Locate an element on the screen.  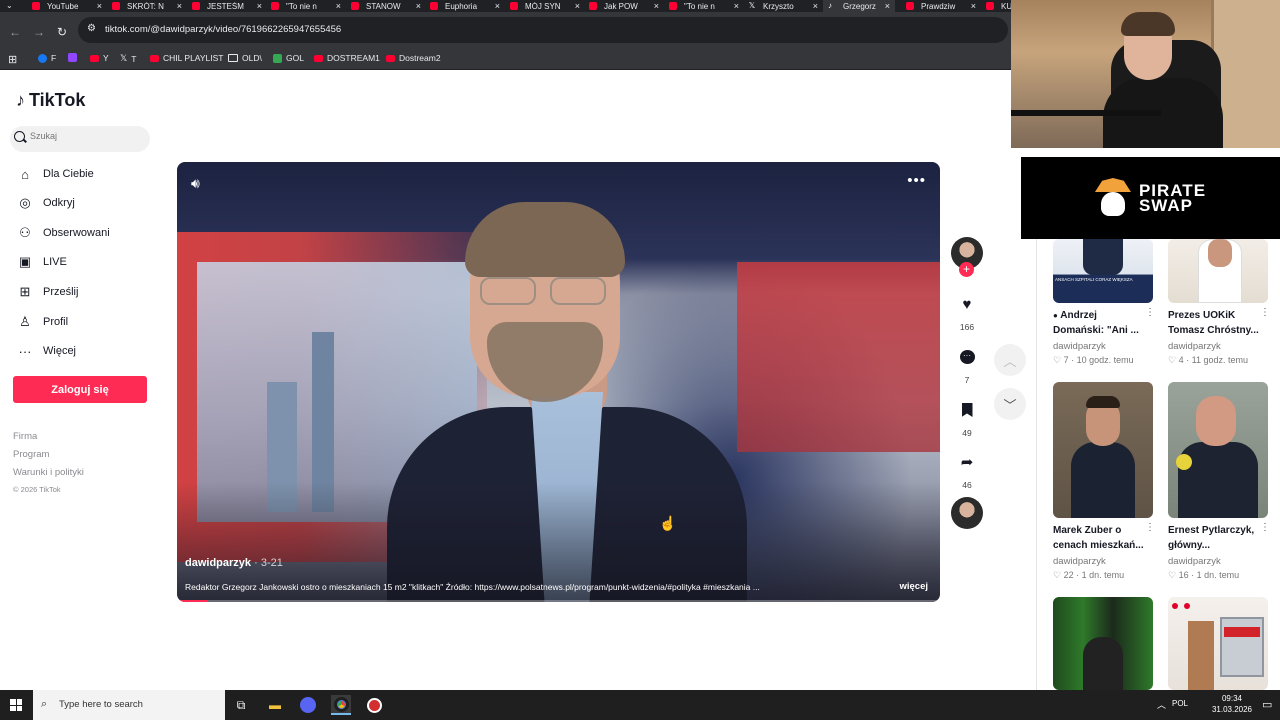
file-explorer-icon: ▬ is located at coordinates (275, 705).